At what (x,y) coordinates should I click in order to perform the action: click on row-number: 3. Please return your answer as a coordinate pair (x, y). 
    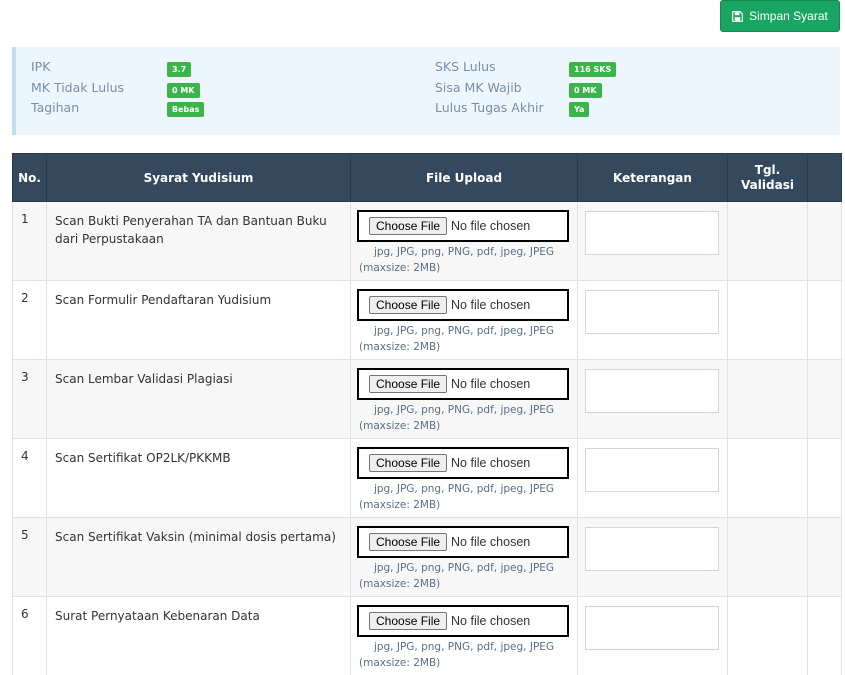
    Looking at the image, I should click on (29, 399).